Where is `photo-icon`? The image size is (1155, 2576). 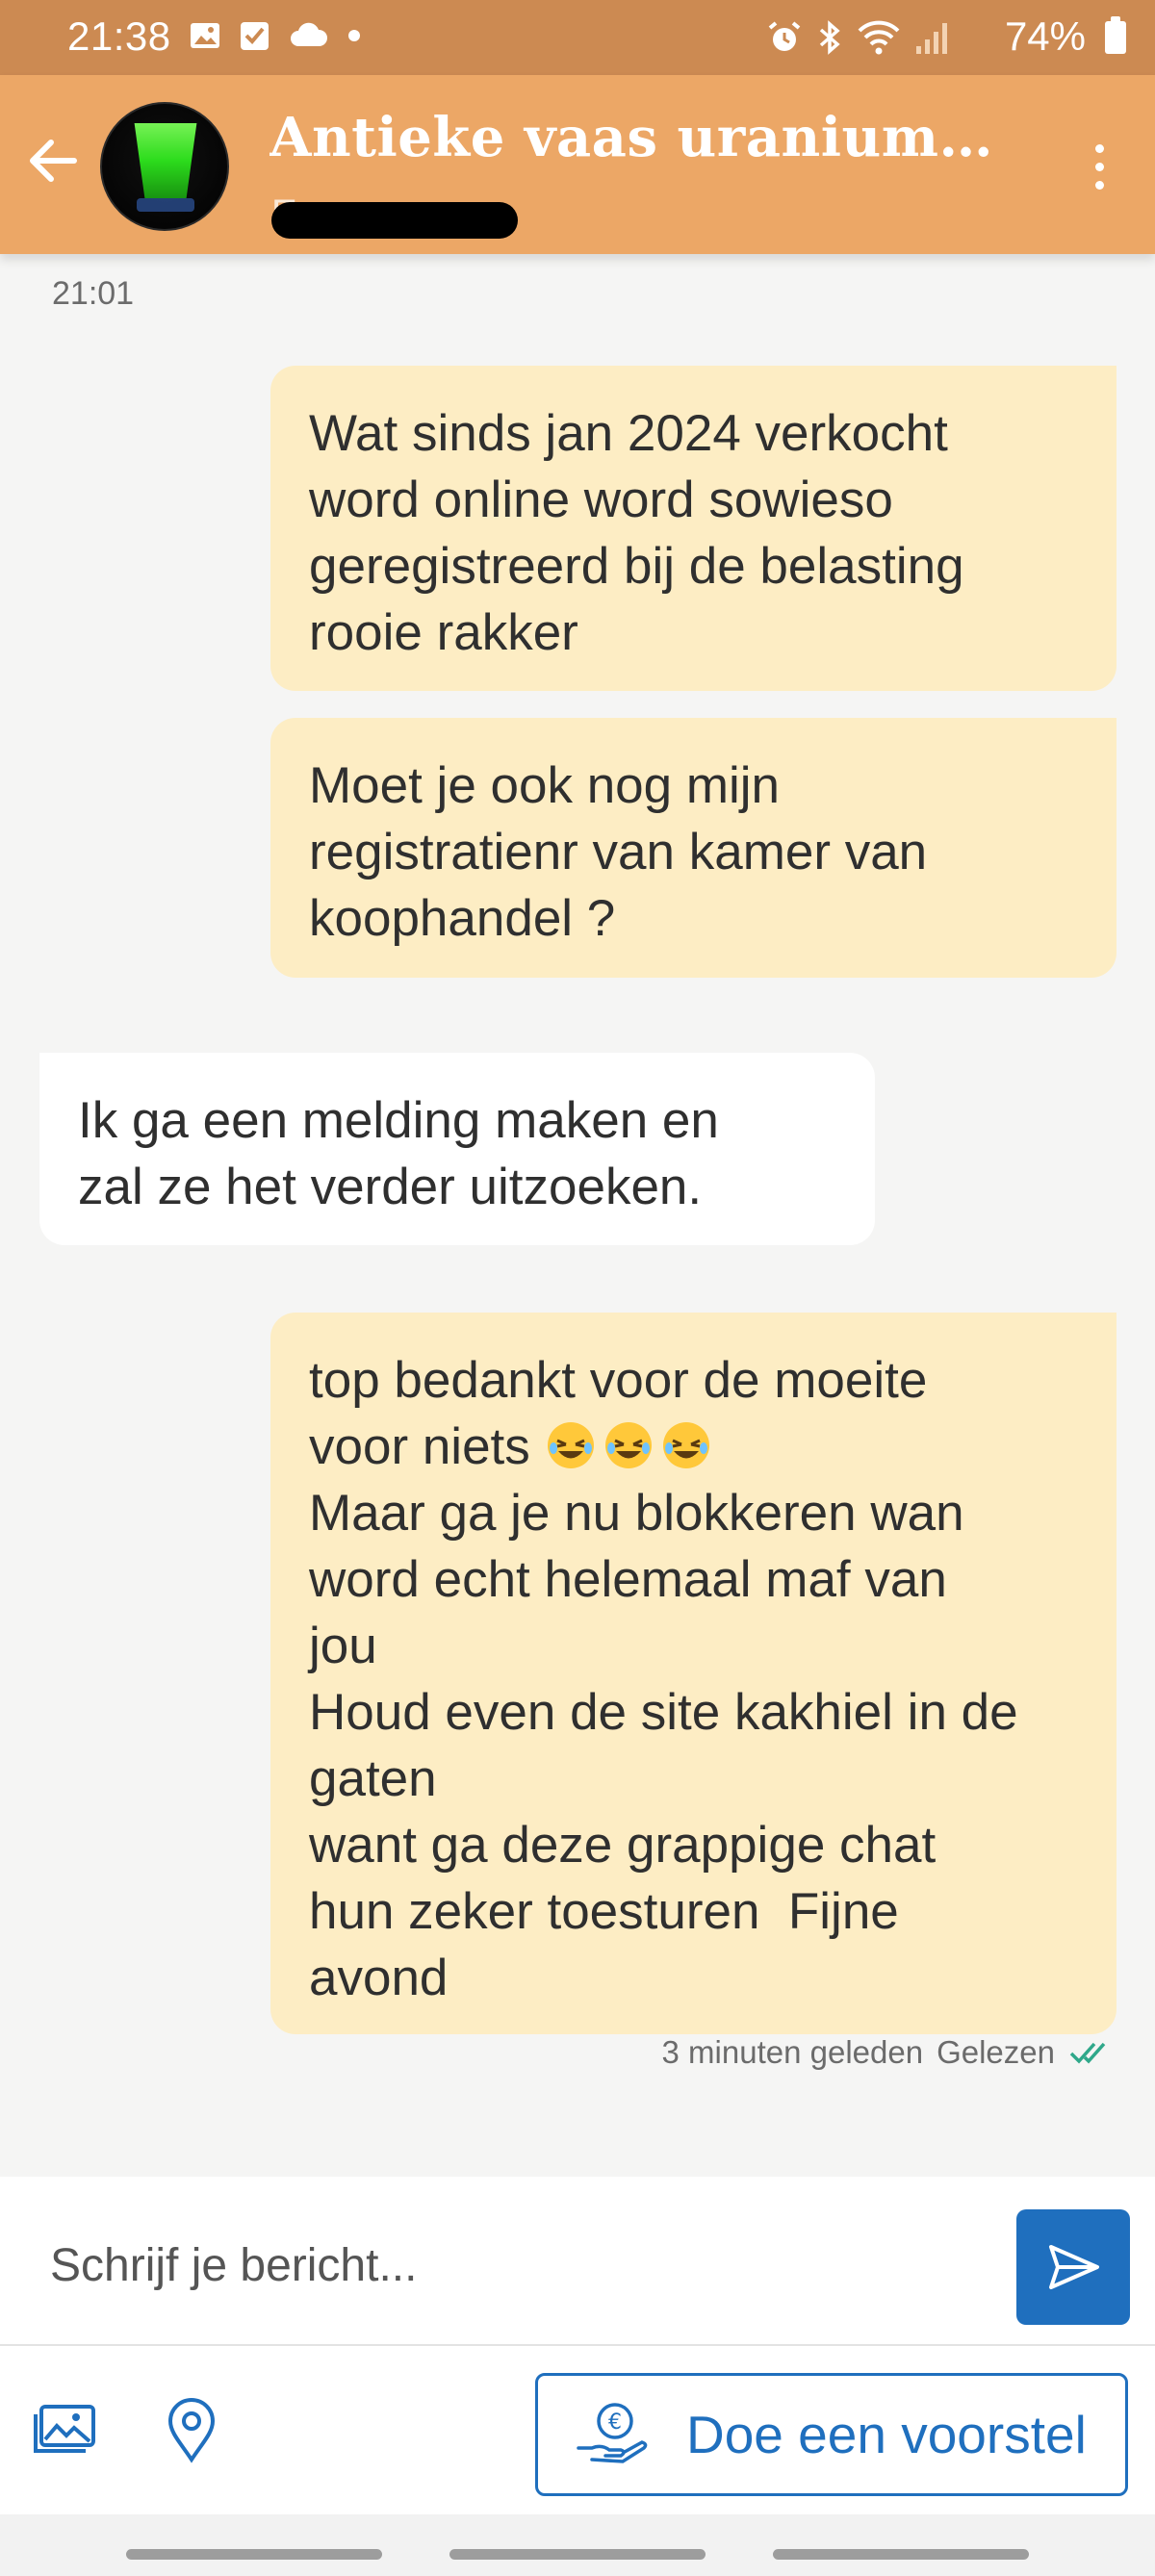
photo-icon is located at coordinates (64, 2429).